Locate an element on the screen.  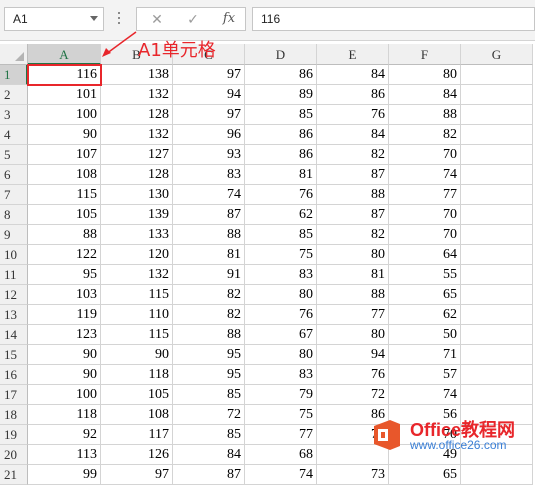
row-header: 19 is located at coordinates (14, 435).